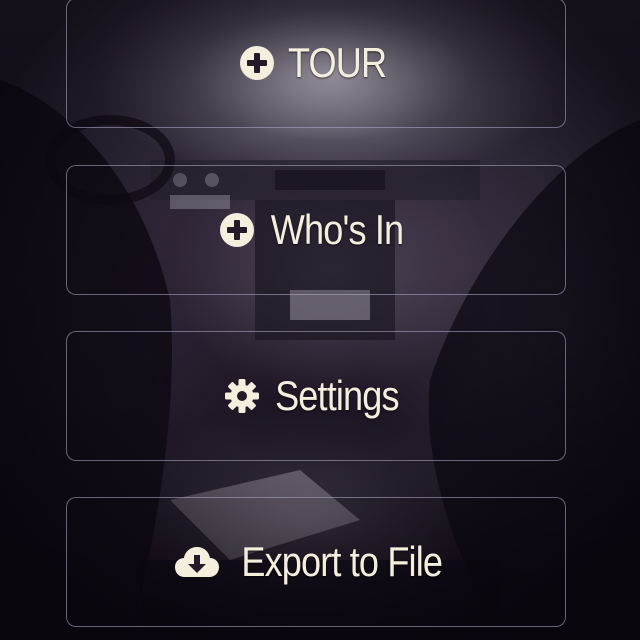  I want to click on tour-label: TOUR, so click(337, 62).